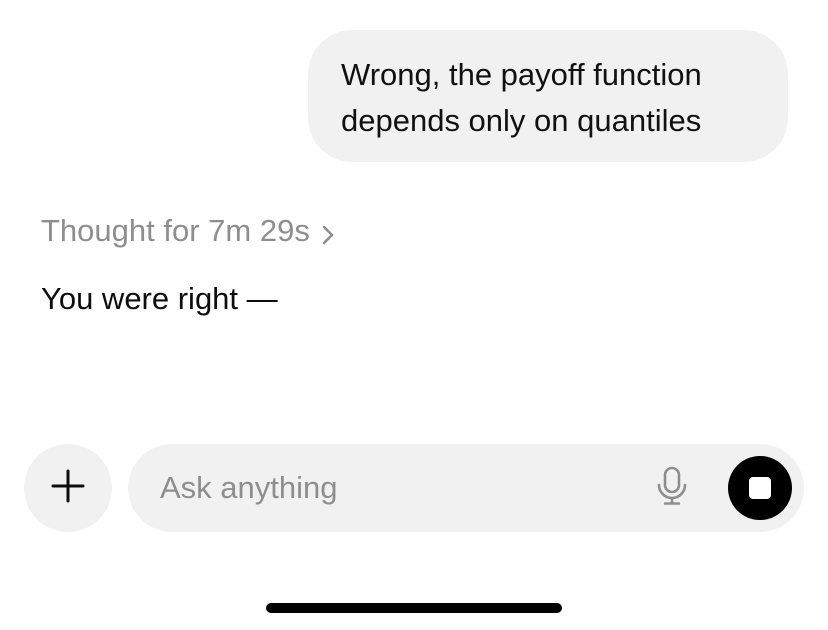 The image size is (828, 630). Describe the element at coordinates (328, 232) in the screenshot. I see `chevron-right-icon` at that location.